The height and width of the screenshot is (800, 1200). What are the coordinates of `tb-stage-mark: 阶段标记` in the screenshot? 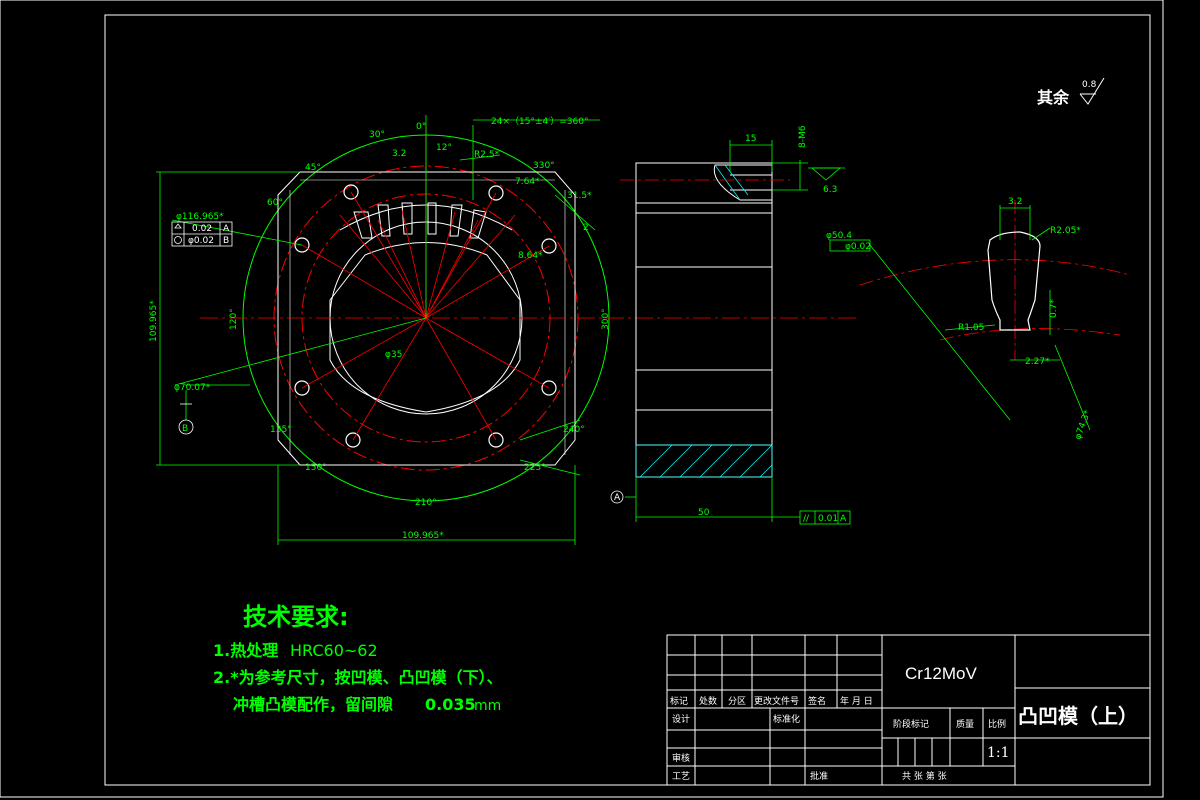 It's located at (911, 724).